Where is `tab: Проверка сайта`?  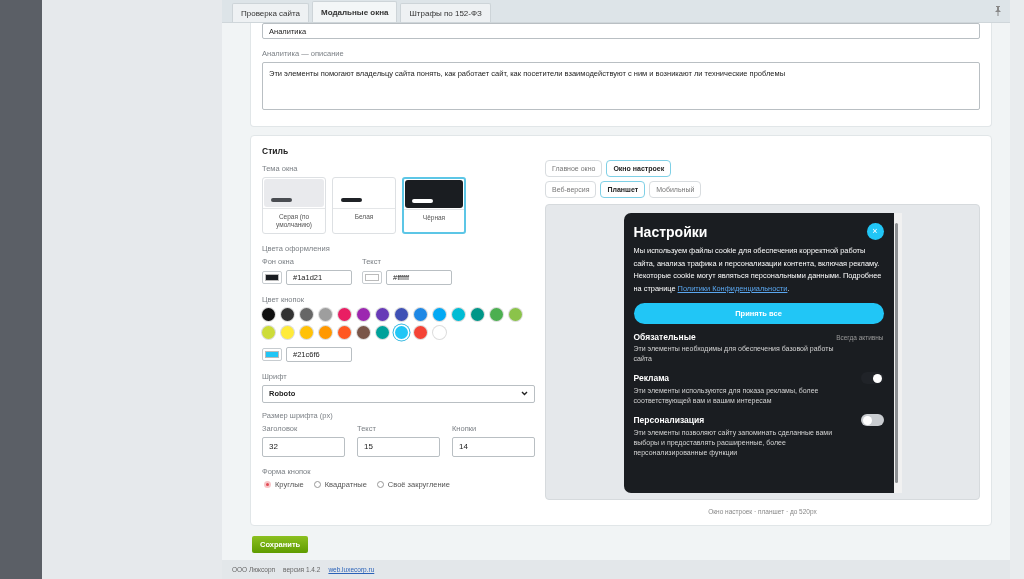
tab: Проверка сайта is located at coordinates (270, 12).